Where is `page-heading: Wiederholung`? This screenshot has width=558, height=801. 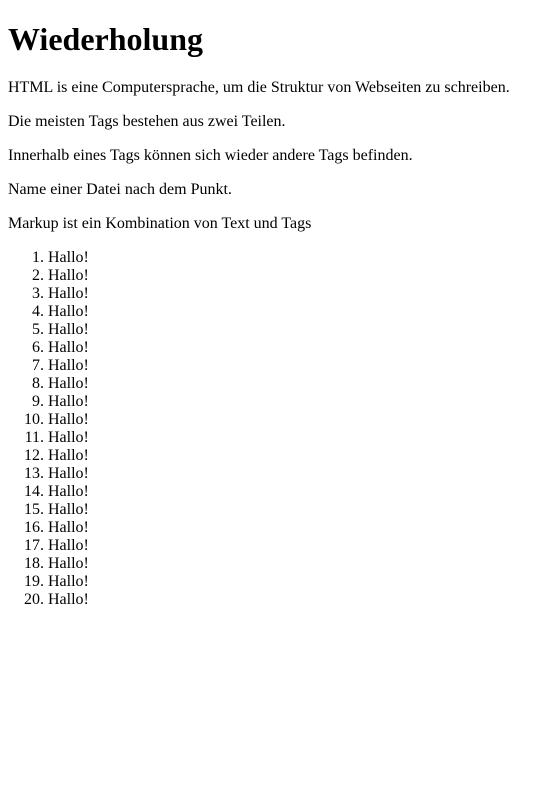 page-heading: Wiederholung is located at coordinates (105, 39).